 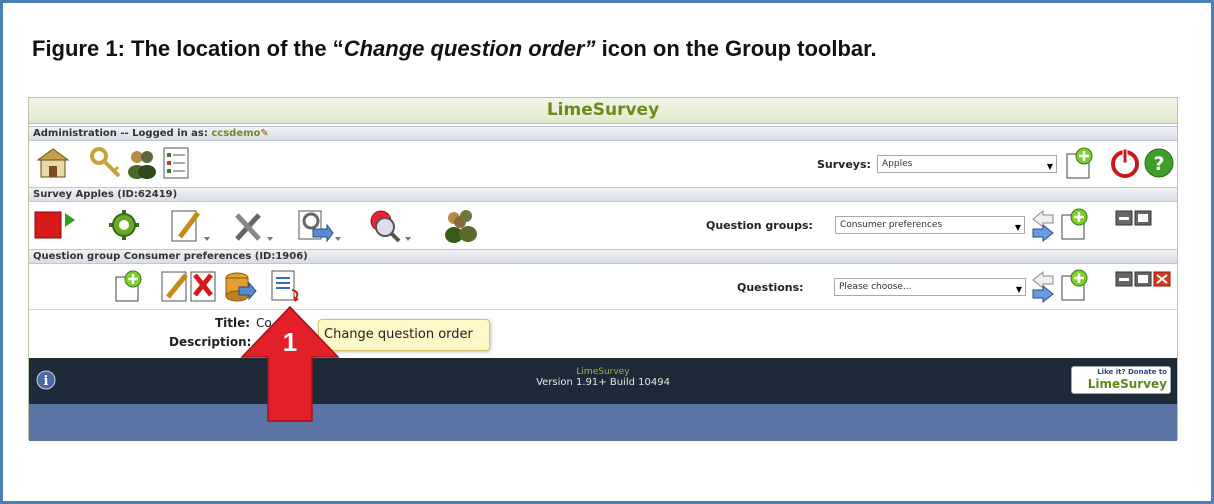 What do you see at coordinates (188, 48) in the screenshot?
I see `caption-prefix: Figure 1: The location of the “` at bounding box center [188, 48].